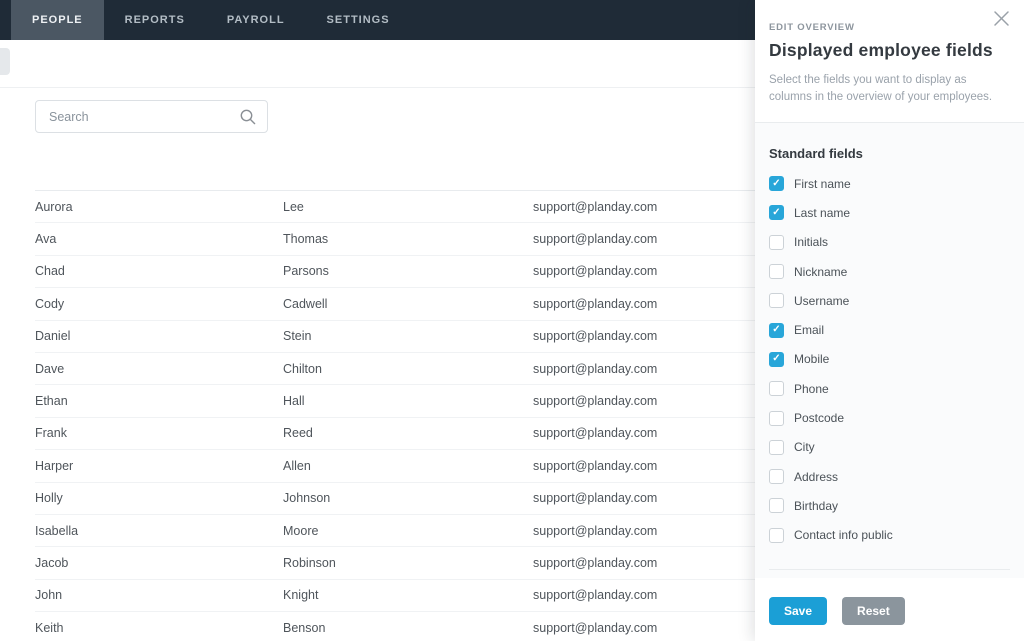 The height and width of the screenshot is (641, 1024). Describe the element at coordinates (294, 401) in the screenshot. I see `cell-last-name: Hall` at that location.